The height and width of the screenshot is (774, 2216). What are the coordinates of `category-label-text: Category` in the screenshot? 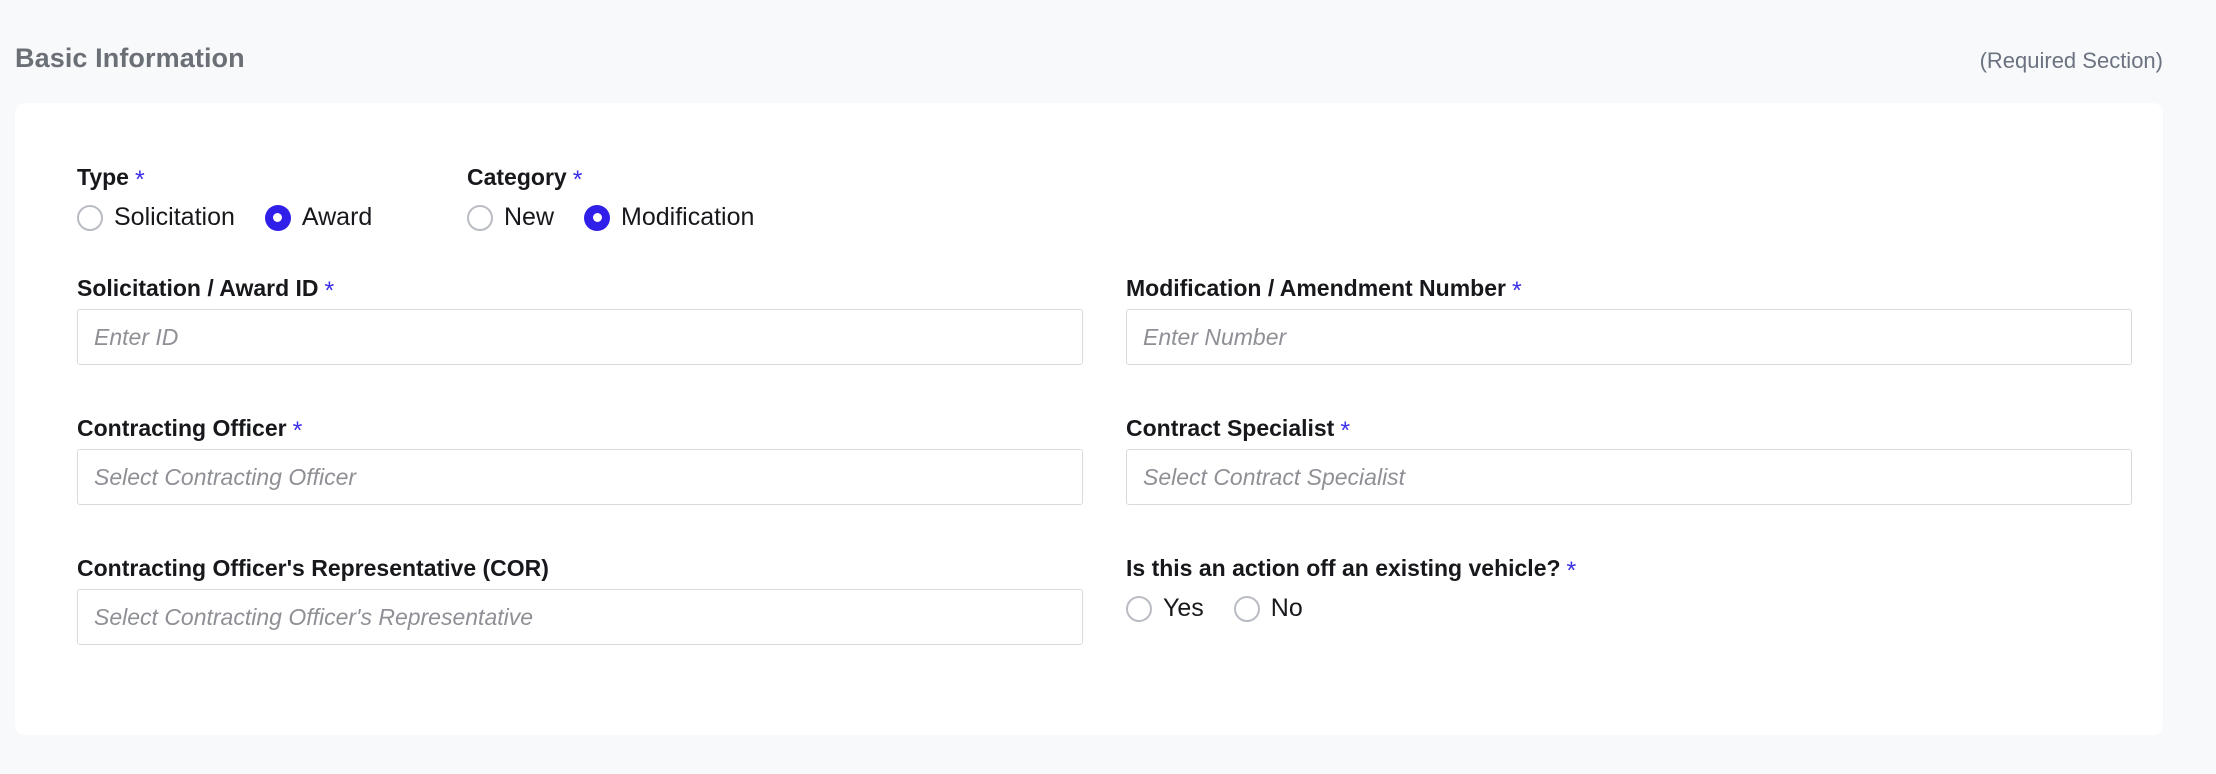 It's located at (517, 177).